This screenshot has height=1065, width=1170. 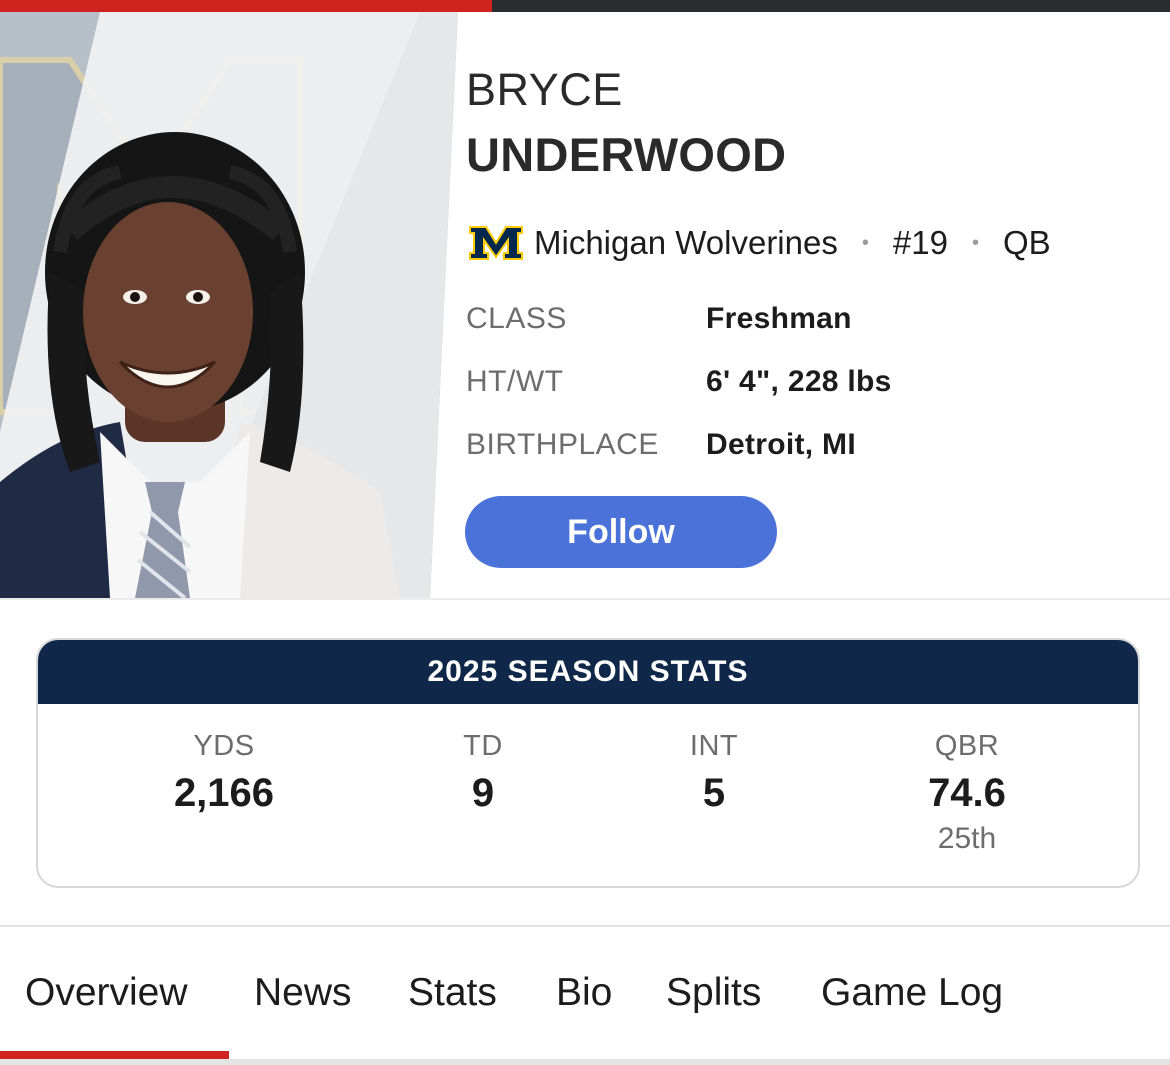 I want to click on stat-int: INT 5, so click(x=714, y=773).